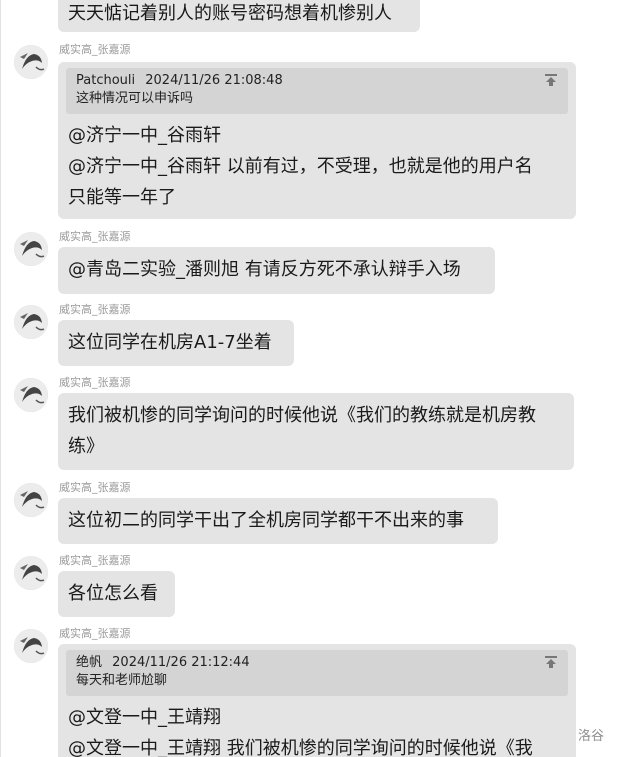  I want to click on quote-text: 这种情况可以申诉吗, so click(135, 98).